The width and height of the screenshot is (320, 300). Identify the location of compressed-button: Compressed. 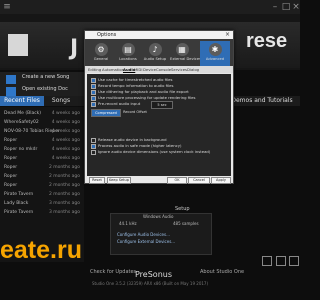
(106, 113).